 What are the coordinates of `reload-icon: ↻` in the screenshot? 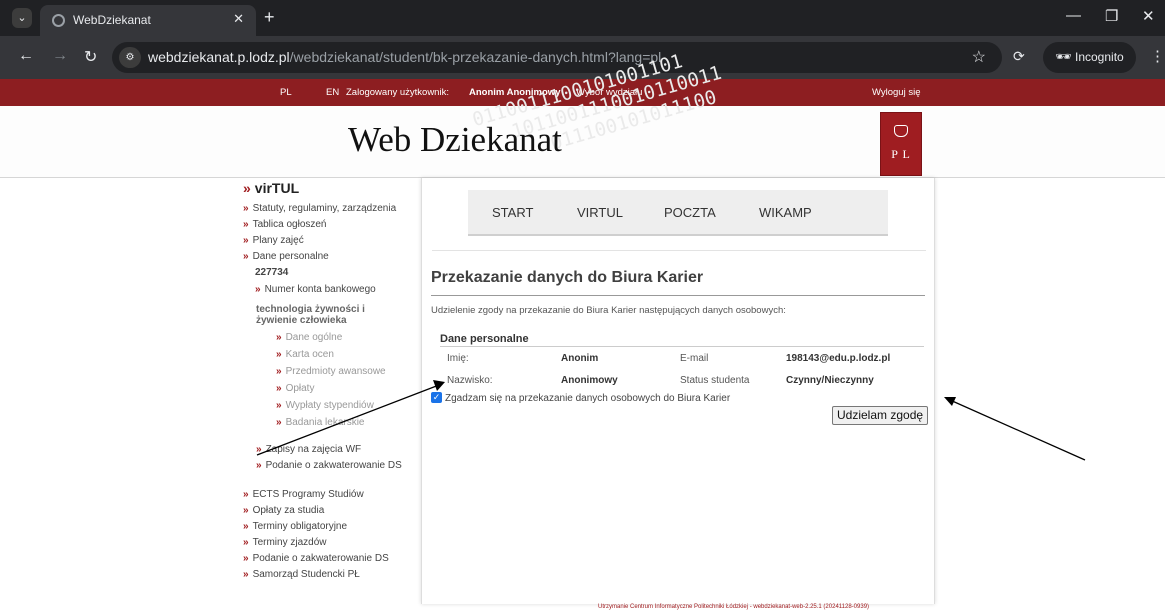 It's located at (90, 57).